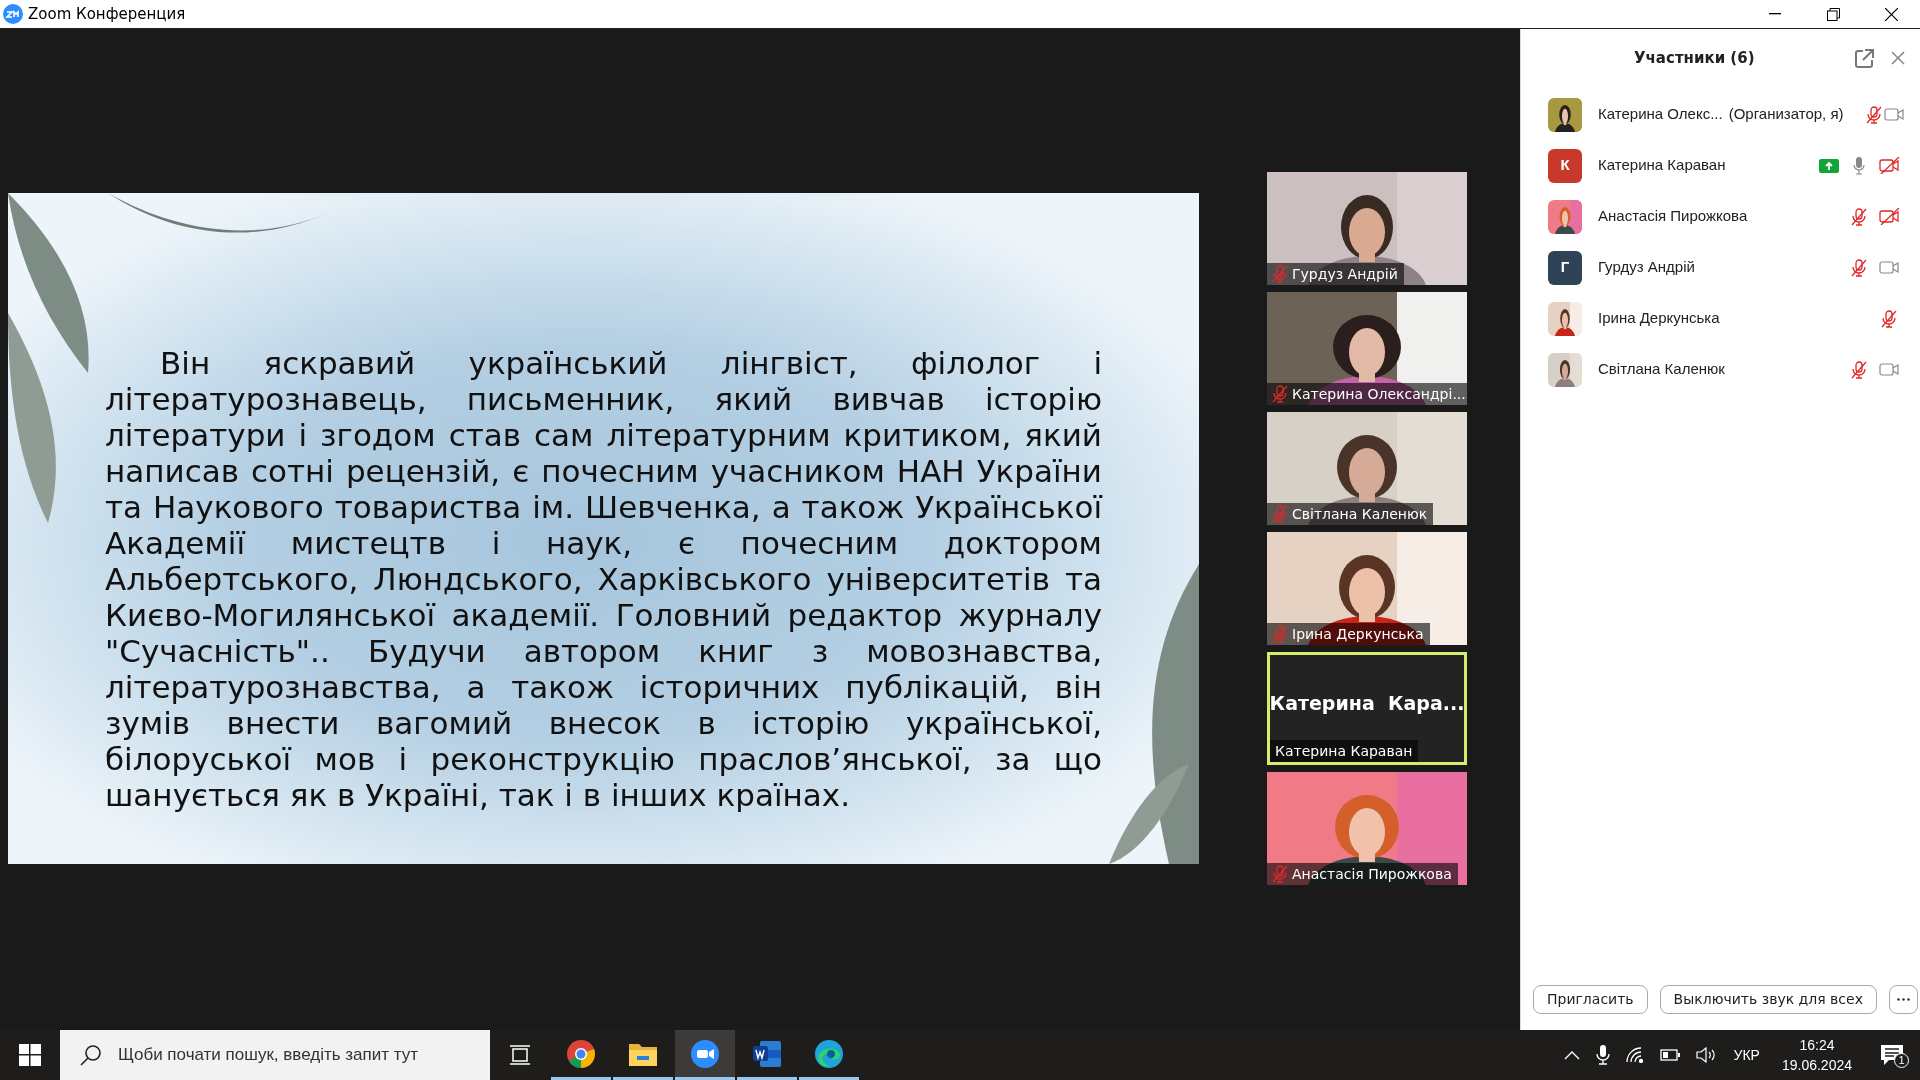 This screenshot has width=1920, height=1080. I want to click on minimize-icon, so click(1775, 14).